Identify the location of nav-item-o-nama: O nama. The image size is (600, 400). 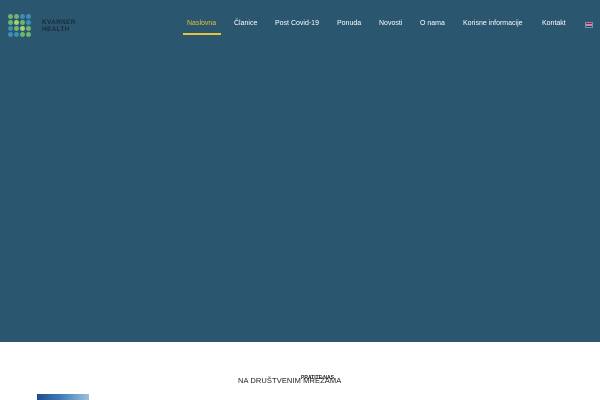
(432, 23).